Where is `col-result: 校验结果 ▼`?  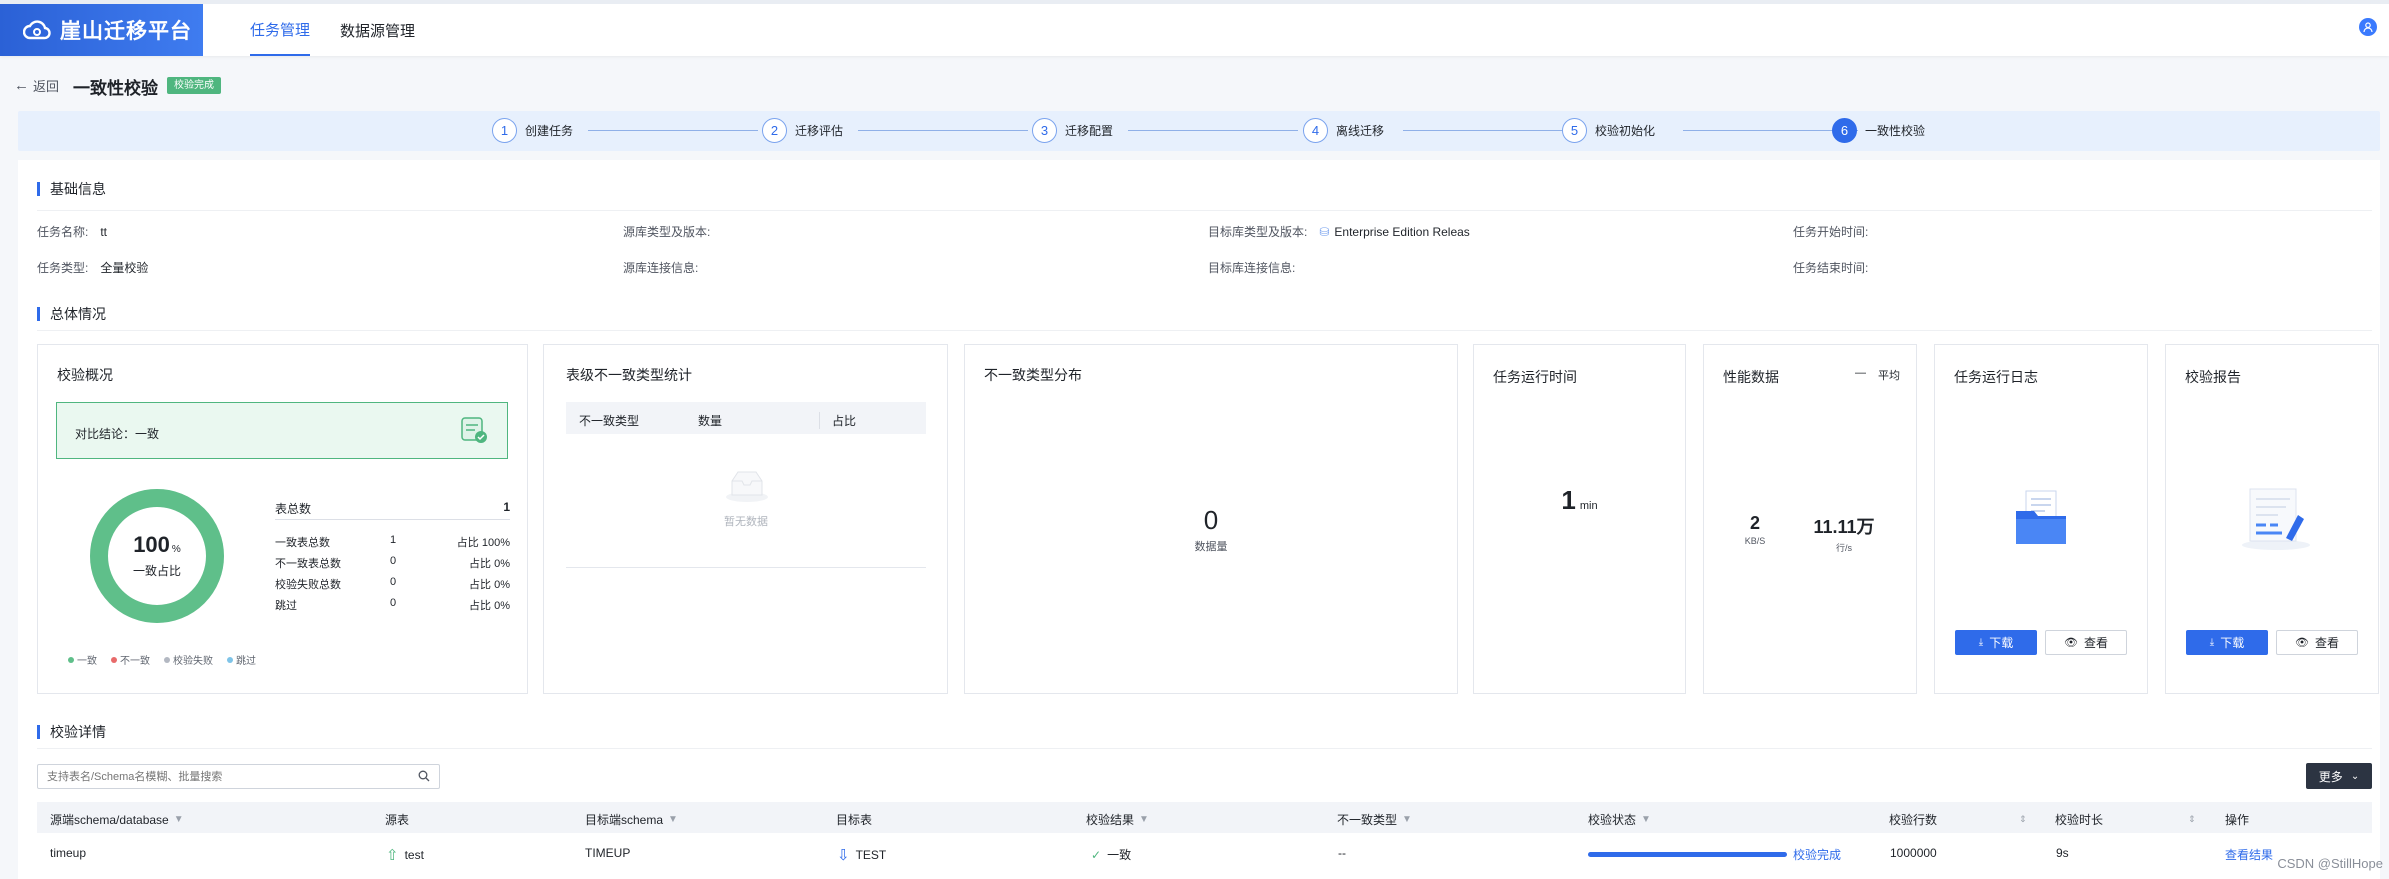
col-result: 校验结果 ▼ is located at coordinates (1117, 819).